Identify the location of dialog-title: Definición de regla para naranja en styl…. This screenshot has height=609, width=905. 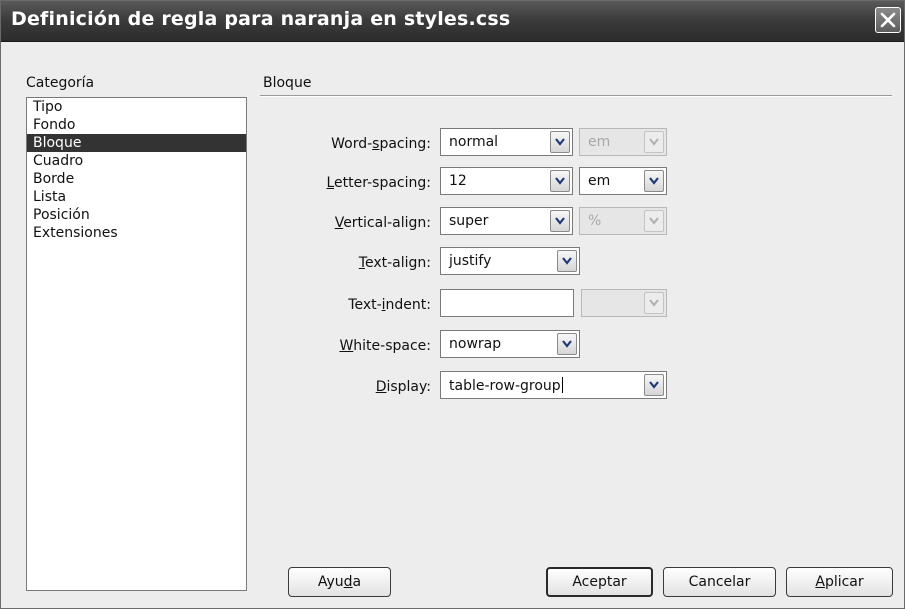
(261, 19).